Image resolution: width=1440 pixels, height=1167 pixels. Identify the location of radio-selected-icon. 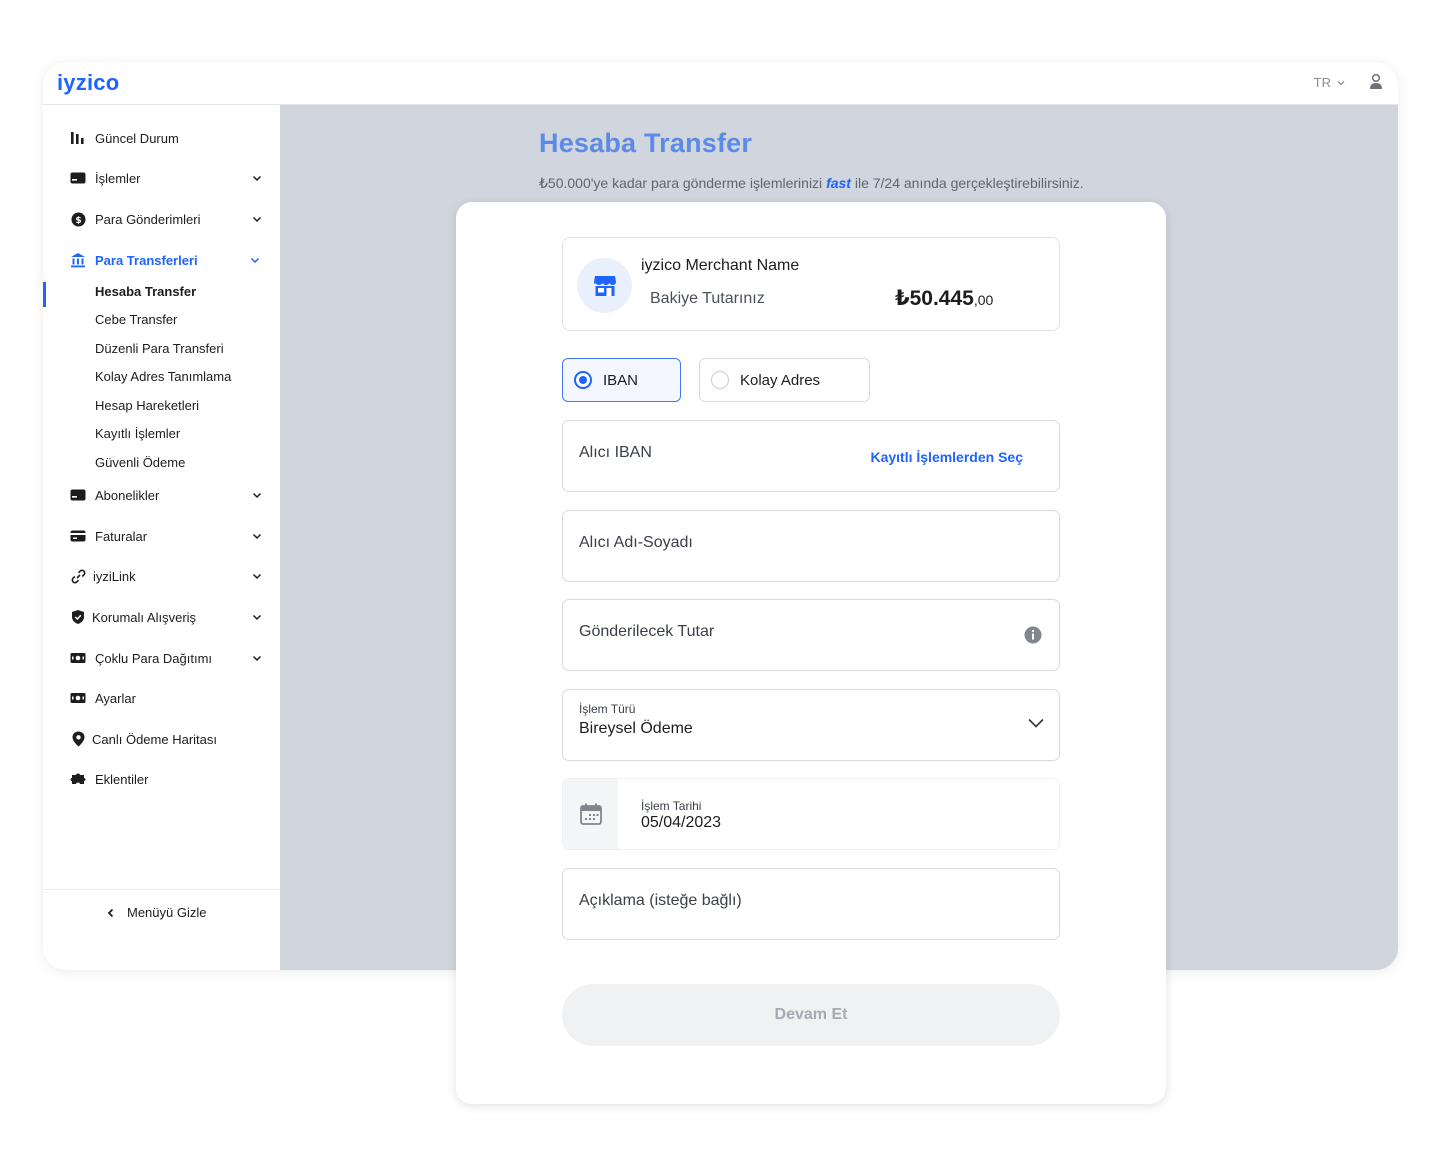
(583, 380).